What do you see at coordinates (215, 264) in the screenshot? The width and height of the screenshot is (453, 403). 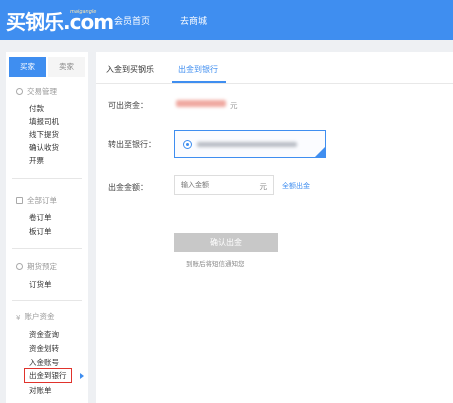 I see `sms-hint: 到账后将短信通知您` at bounding box center [215, 264].